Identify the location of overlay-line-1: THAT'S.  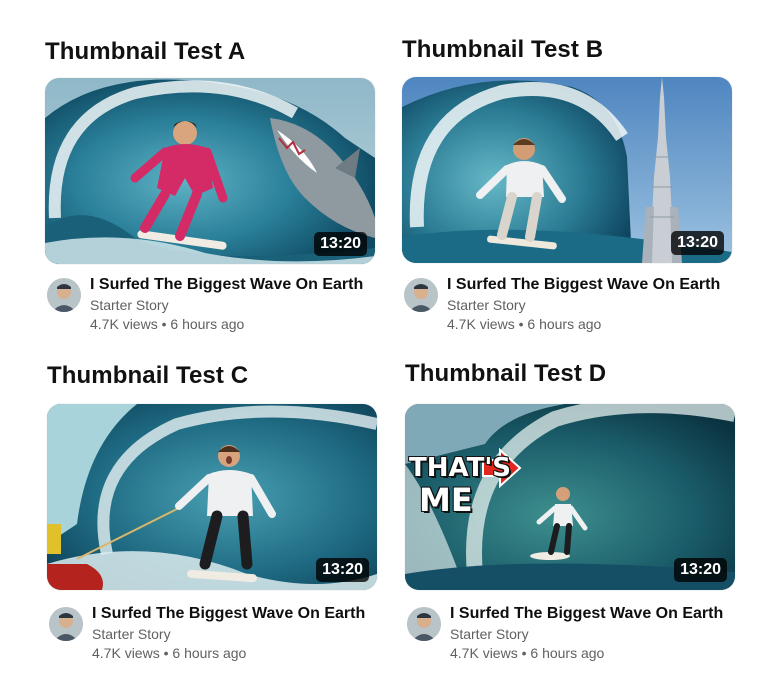
(460, 468).